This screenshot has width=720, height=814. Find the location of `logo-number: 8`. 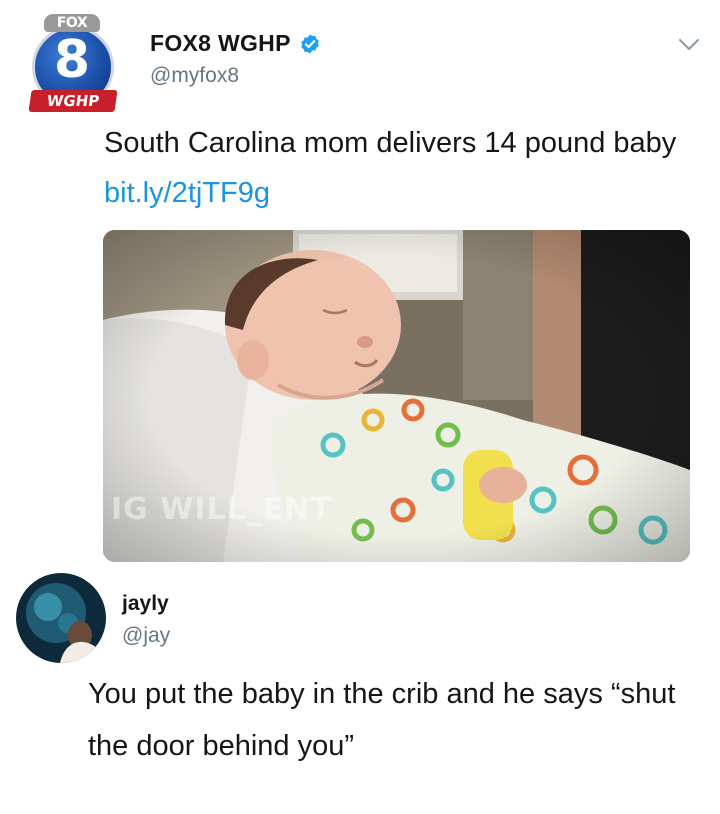

logo-number: 8 is located at coordinates (72, 60).